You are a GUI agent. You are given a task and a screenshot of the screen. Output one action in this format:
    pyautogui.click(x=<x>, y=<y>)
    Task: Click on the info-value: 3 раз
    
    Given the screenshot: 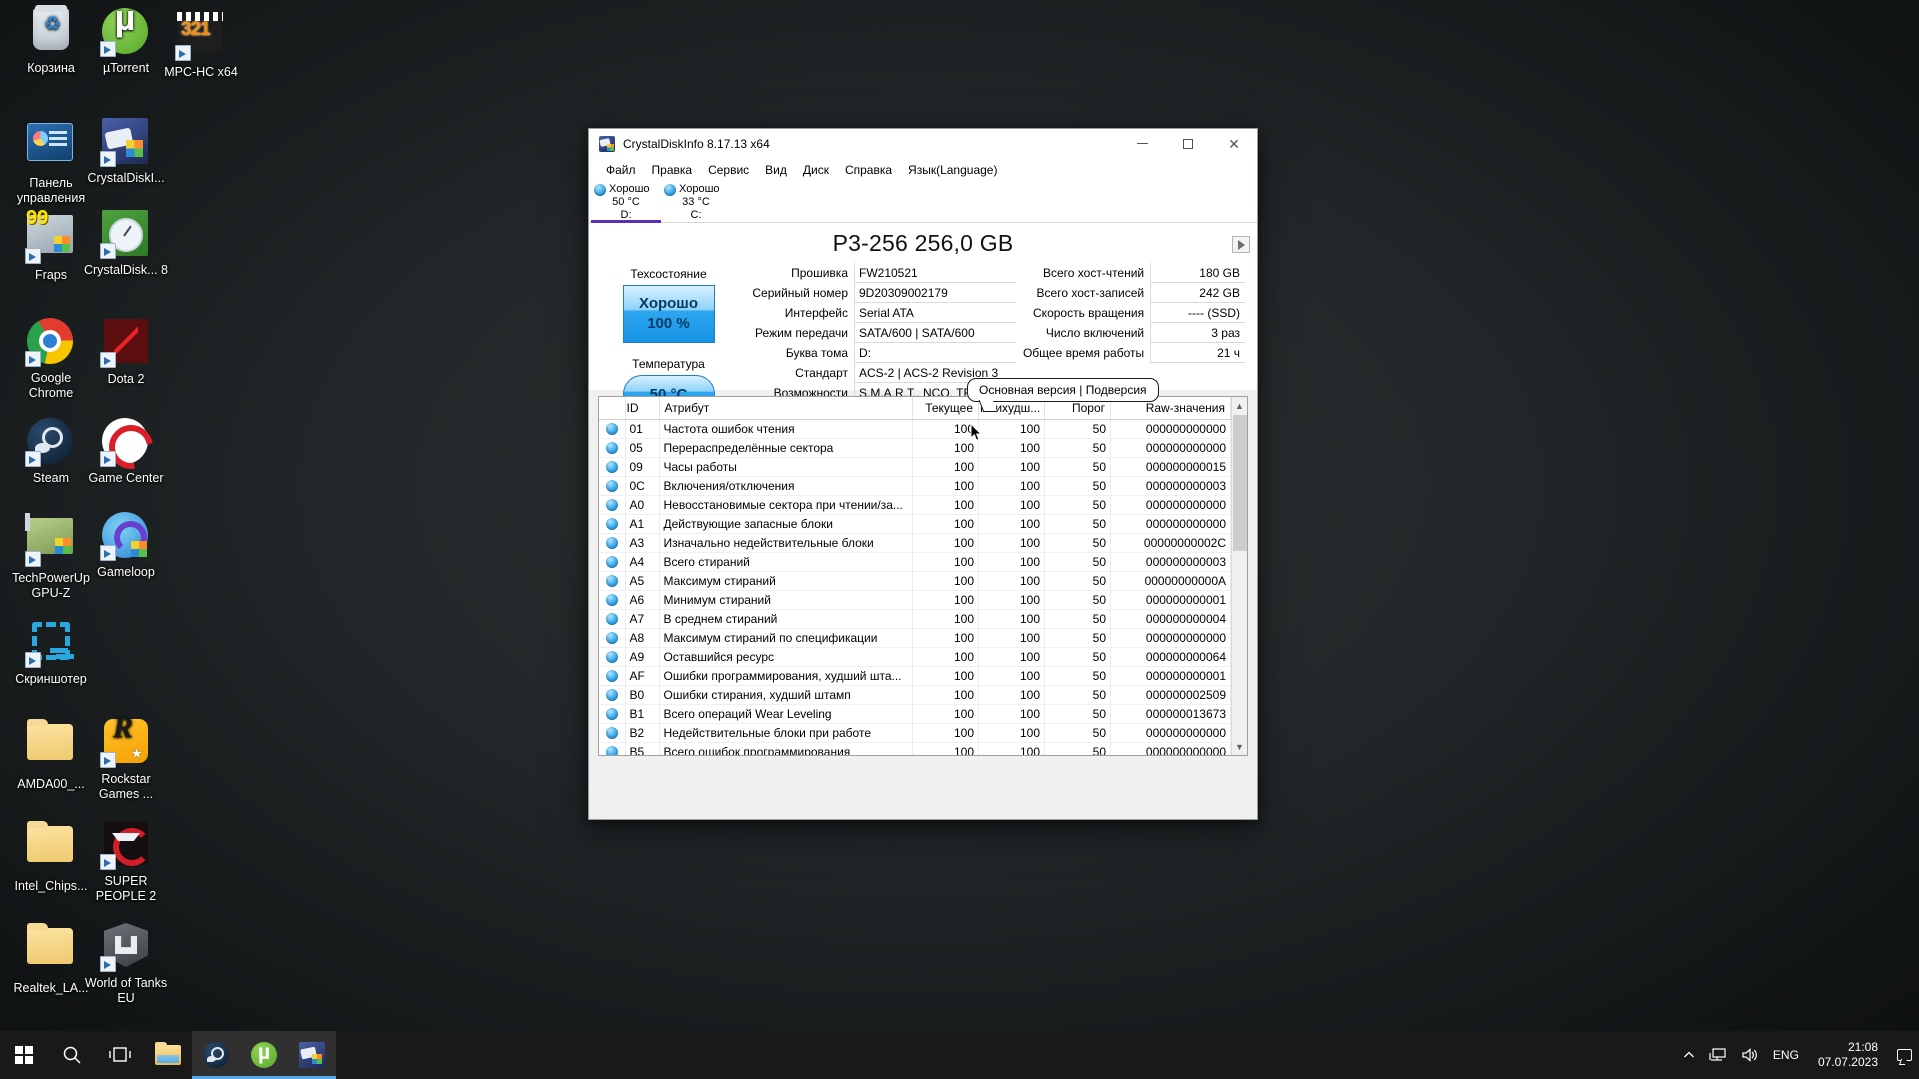 What is the action you would take?
    pyautogui.click(x=1197, y=333)
    